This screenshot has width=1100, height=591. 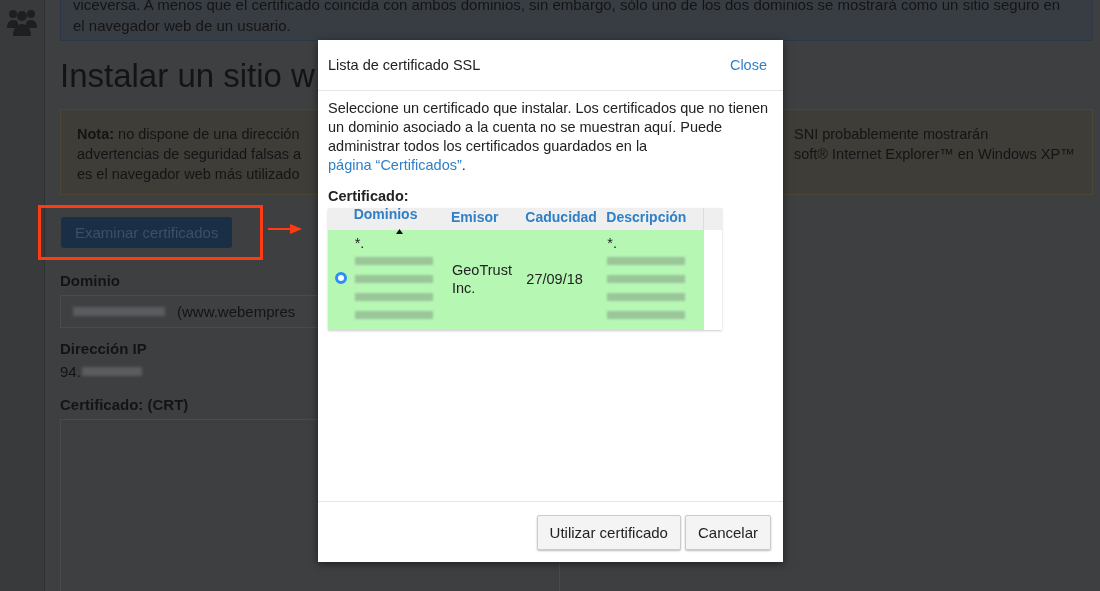 What do you see at coordinates (486, 219) in the screenshot?
I see `column-header: Emisor` at bounding box center [486, 219].